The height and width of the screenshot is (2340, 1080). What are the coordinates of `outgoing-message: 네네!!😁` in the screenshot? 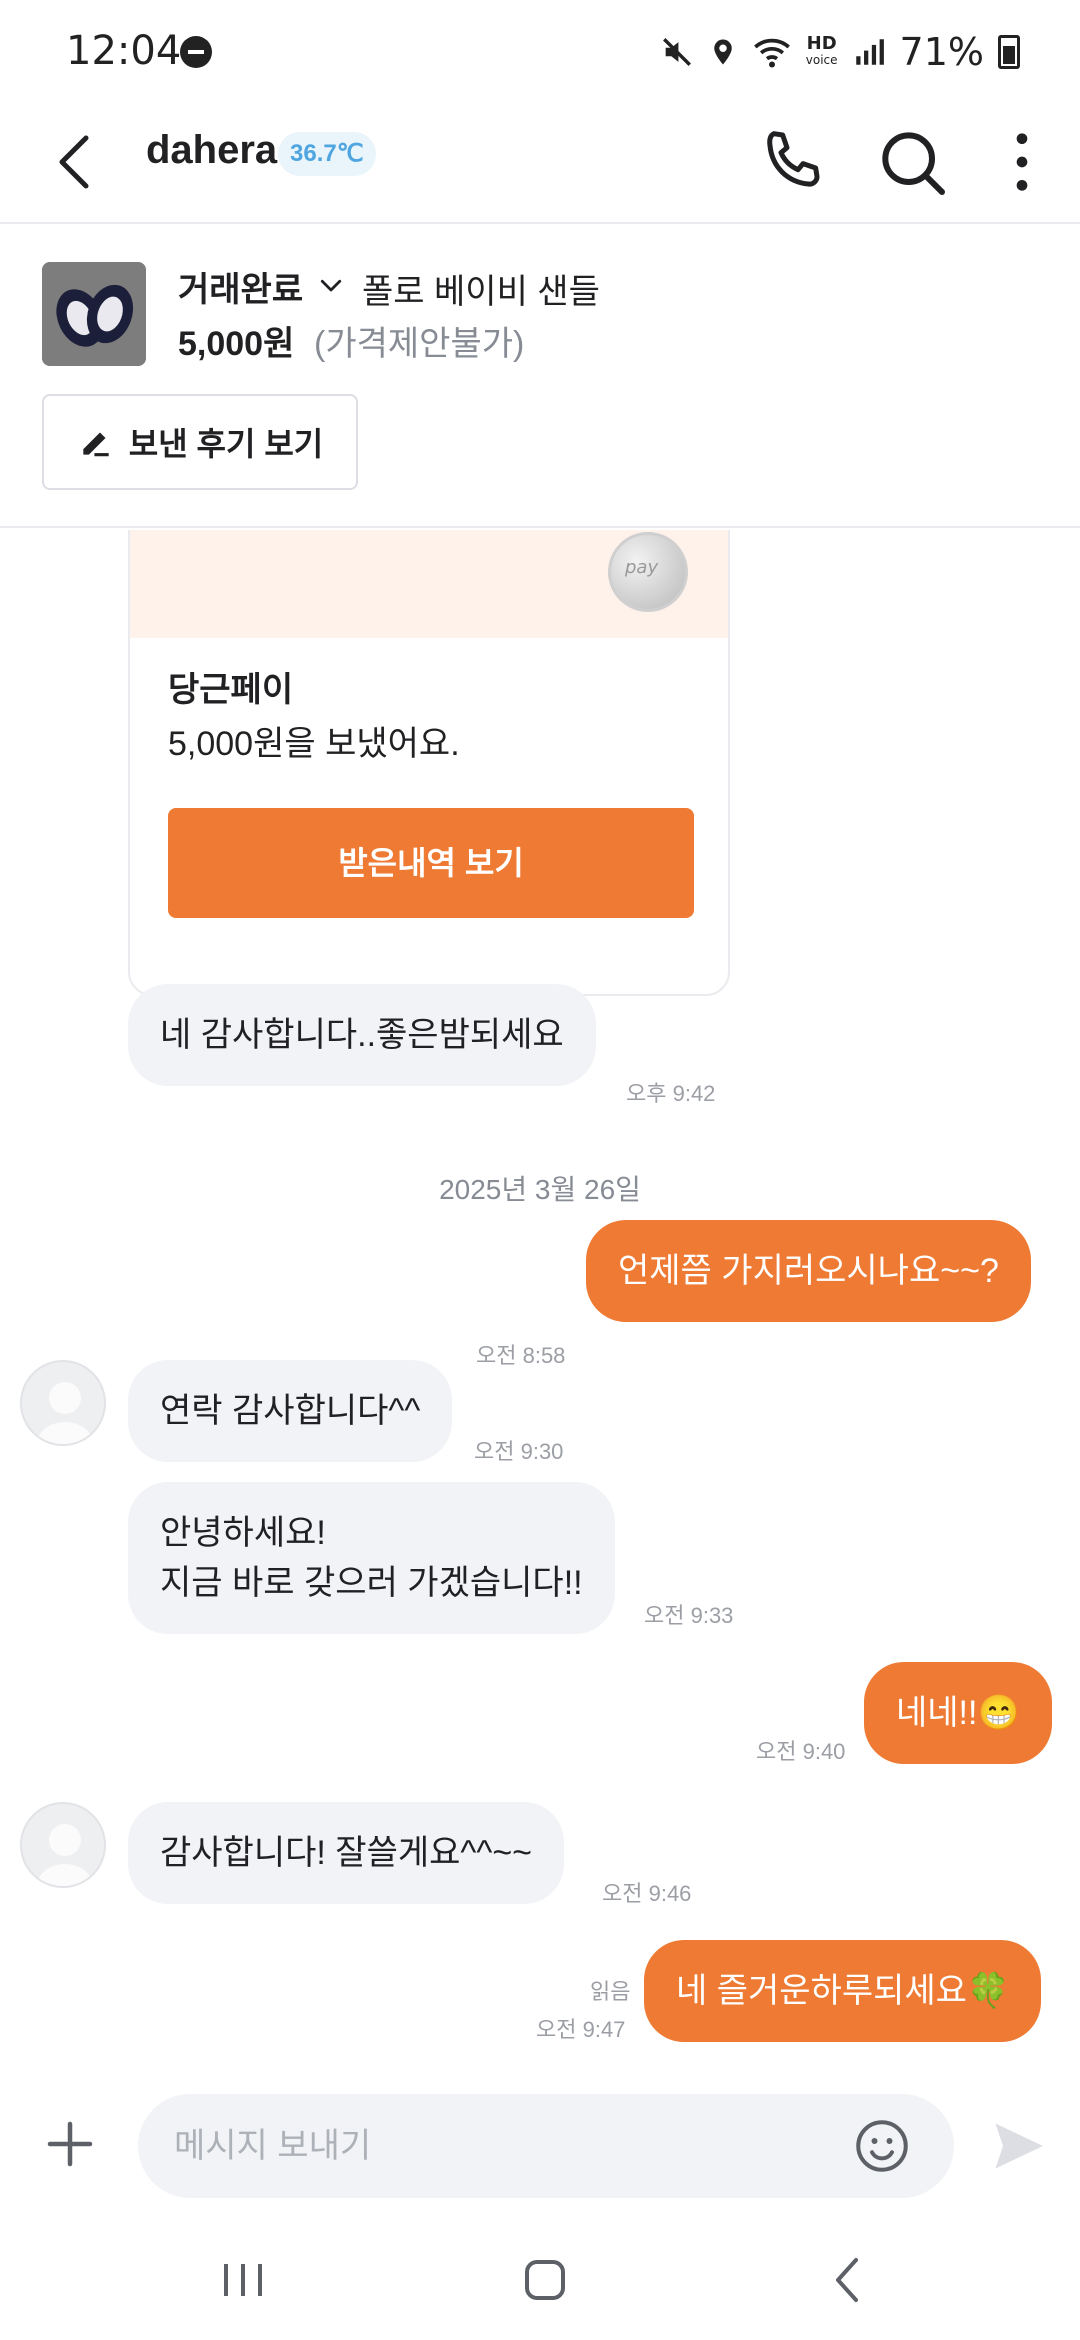 It's located at (958, 1713).